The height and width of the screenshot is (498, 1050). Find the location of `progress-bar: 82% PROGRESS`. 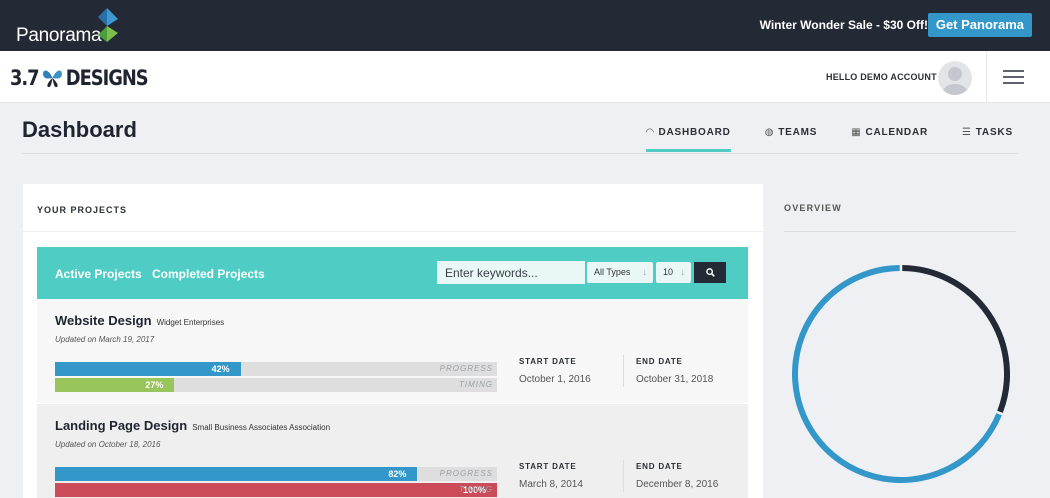

progress-bar: 82% PROGRESS is located at coordinates (276, 474).